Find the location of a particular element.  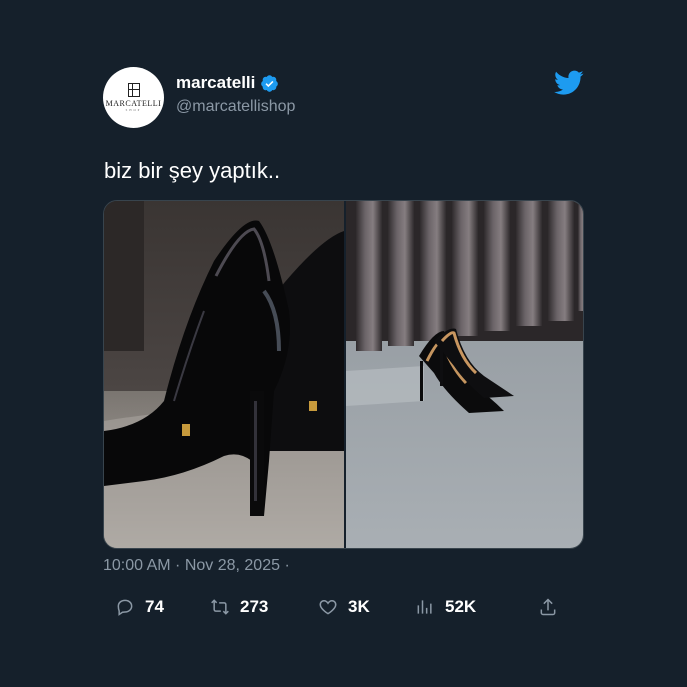

user-handle: @marcatellishop is located at coordinates (235, 107).